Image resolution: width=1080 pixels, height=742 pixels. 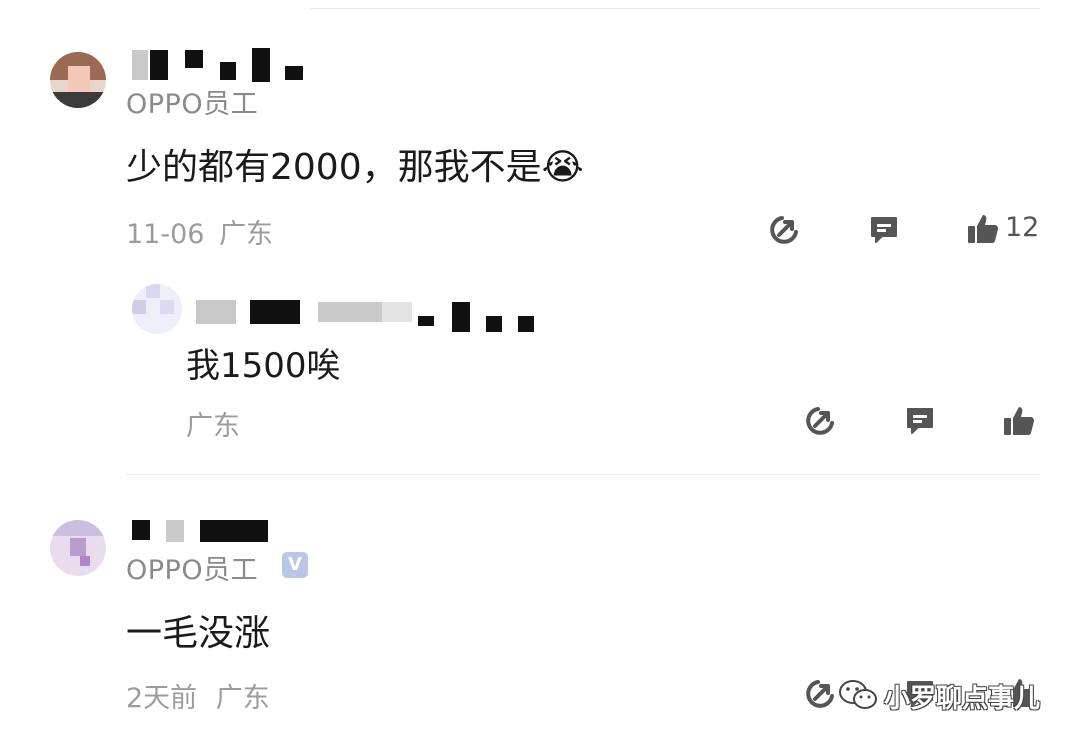 What do you see at coordinates (295, 565) in the screenshot?
I see `verified-badge-icon: V` at bounding box center [295, 565].